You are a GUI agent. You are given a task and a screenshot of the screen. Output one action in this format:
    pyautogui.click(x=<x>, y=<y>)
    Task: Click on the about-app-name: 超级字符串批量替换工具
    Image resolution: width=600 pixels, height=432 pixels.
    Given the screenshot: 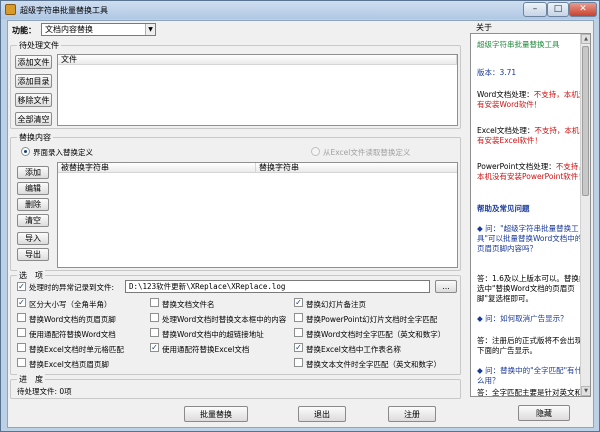 What is the action you would take?
    pyautogui.click(x=518, y=44)
    